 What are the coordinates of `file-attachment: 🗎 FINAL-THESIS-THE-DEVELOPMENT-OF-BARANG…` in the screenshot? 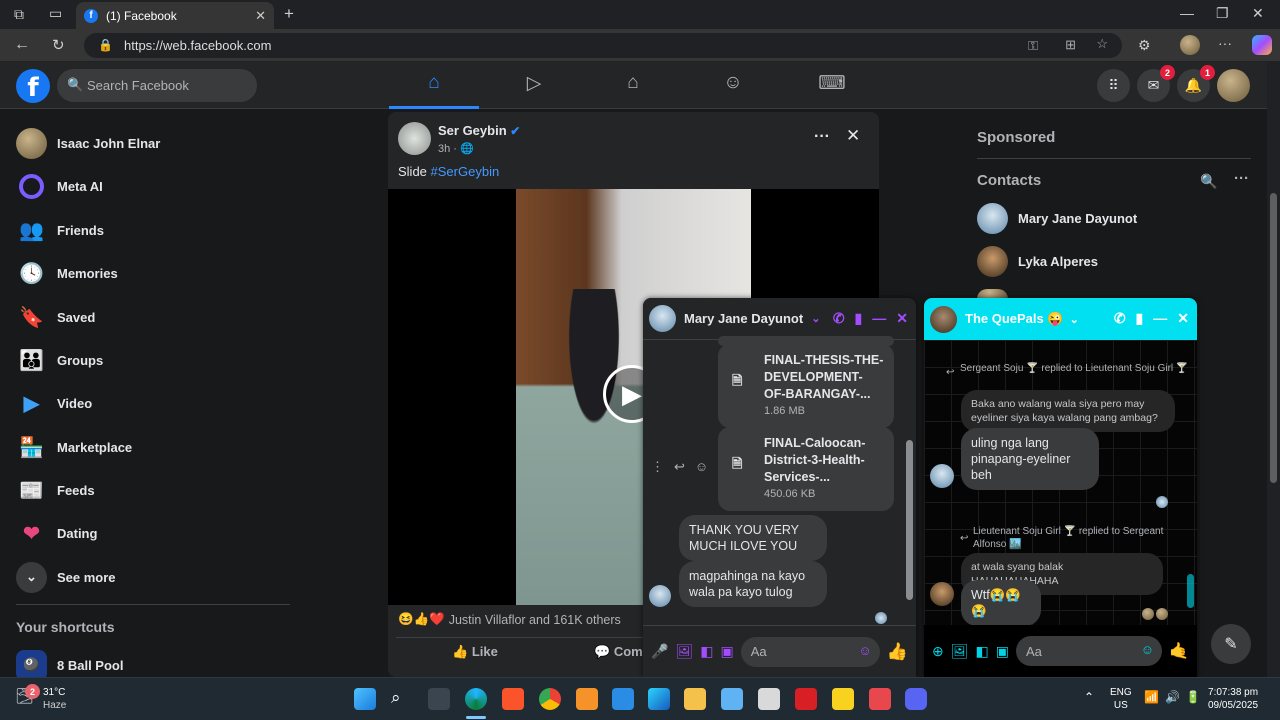 It's located at (806, 386).